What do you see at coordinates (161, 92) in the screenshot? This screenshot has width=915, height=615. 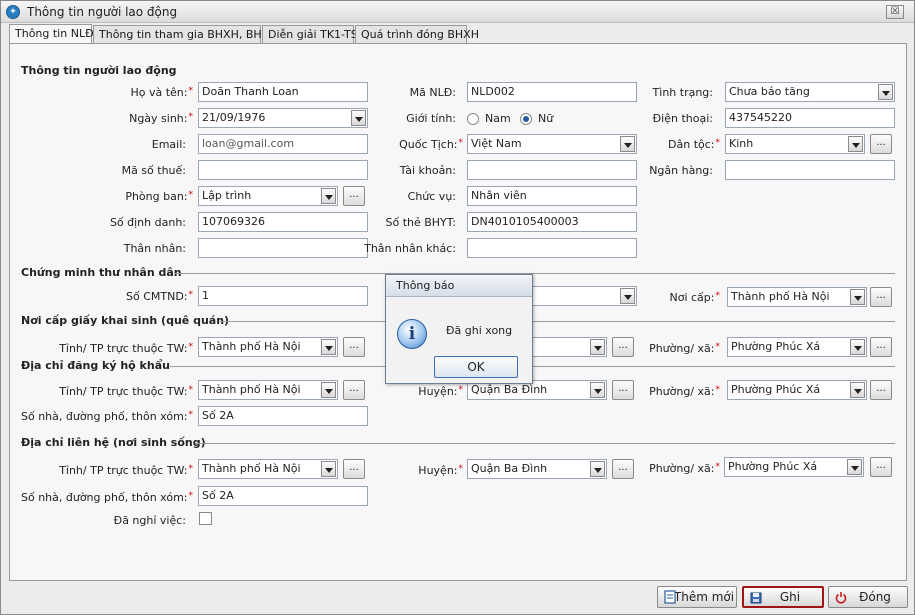 I see `label-full-name: Họ và tên:*` at bounding box center [161, 92].